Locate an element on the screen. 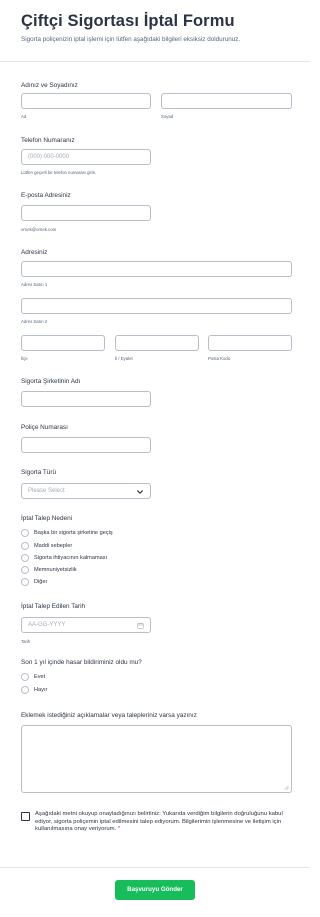 Image resolution: width=320 pixels, height=917 pixels. company-input is located at coordinates (86, 399).